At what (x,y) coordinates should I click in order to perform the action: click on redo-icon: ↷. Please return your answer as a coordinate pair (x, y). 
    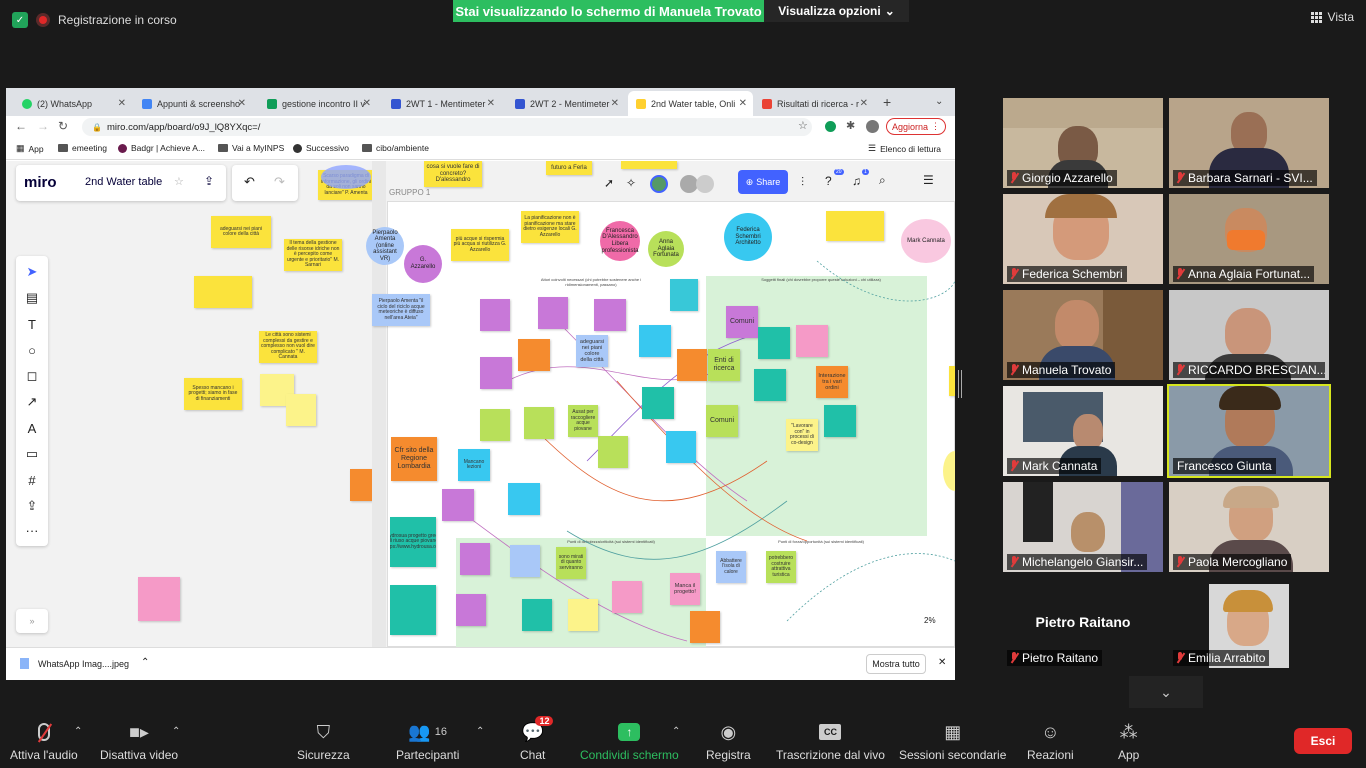
    Looking at the image, I should click on (279, 182).